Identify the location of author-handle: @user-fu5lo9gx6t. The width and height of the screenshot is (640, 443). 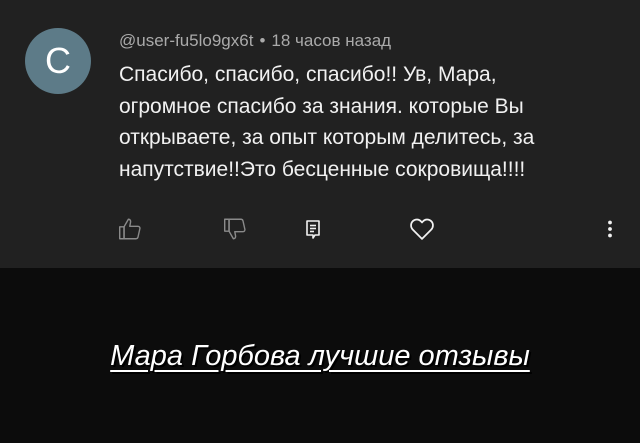
(186, 40).